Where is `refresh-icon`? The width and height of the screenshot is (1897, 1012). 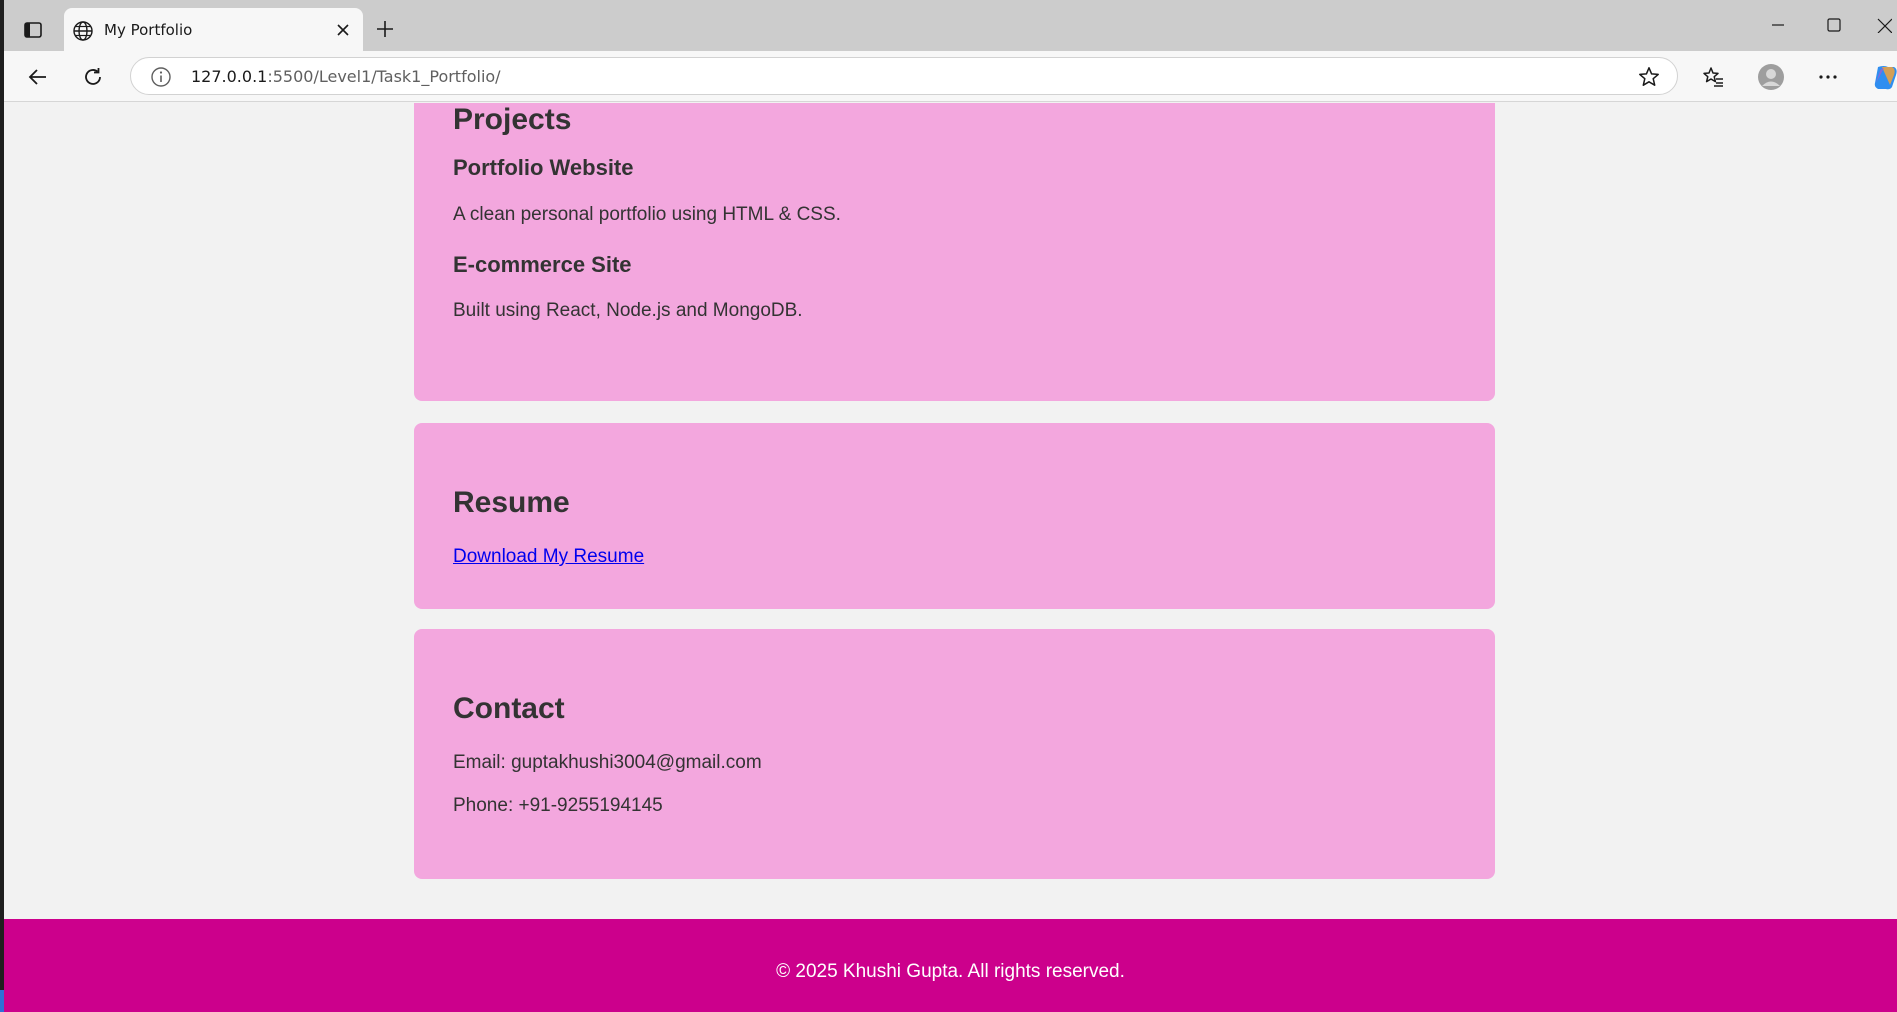
refresh-icon is located at coordinates (93, 77).